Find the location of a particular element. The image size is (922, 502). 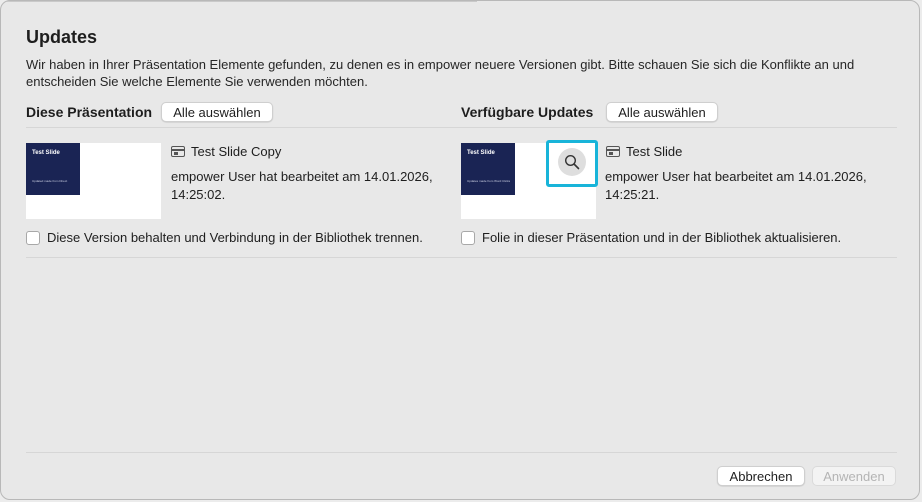

left-slide-thumbnail: Test Slide Updated made from Direct is located at coordinates (93, 181).